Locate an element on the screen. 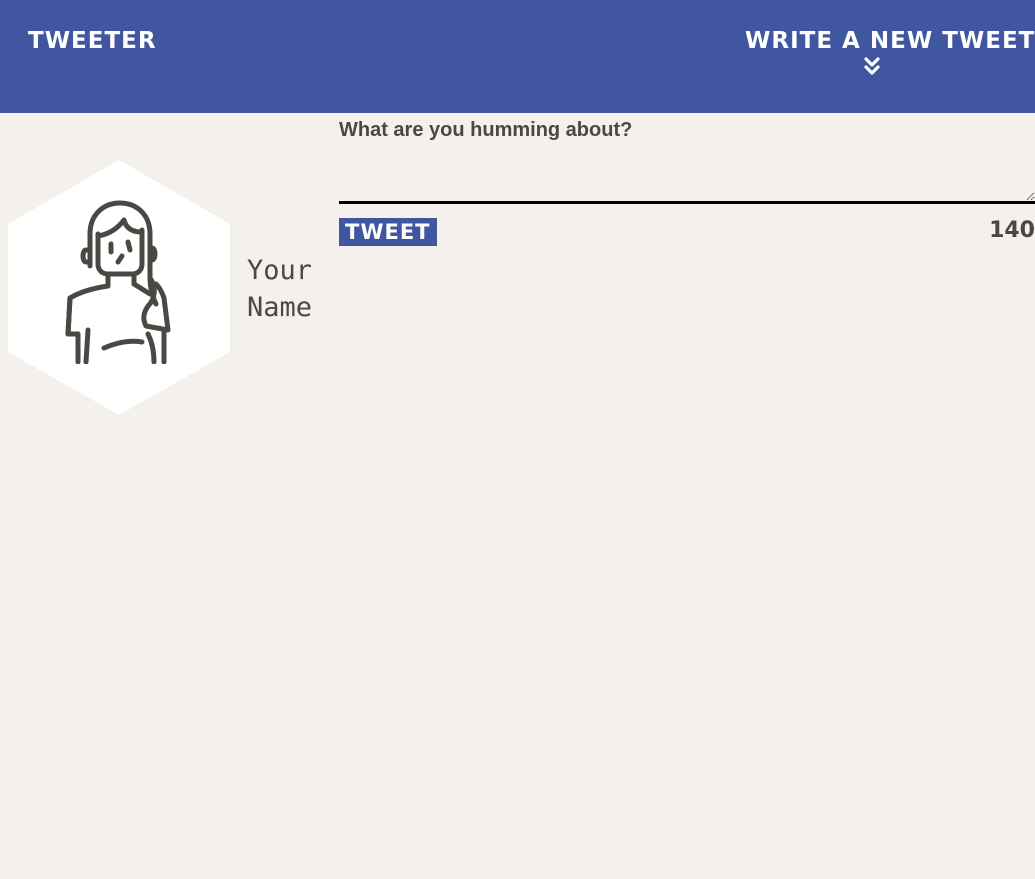 This screenshot has height=879, width=1035. tweet-submit-button: TWEET is located at coordinates (388, 232).